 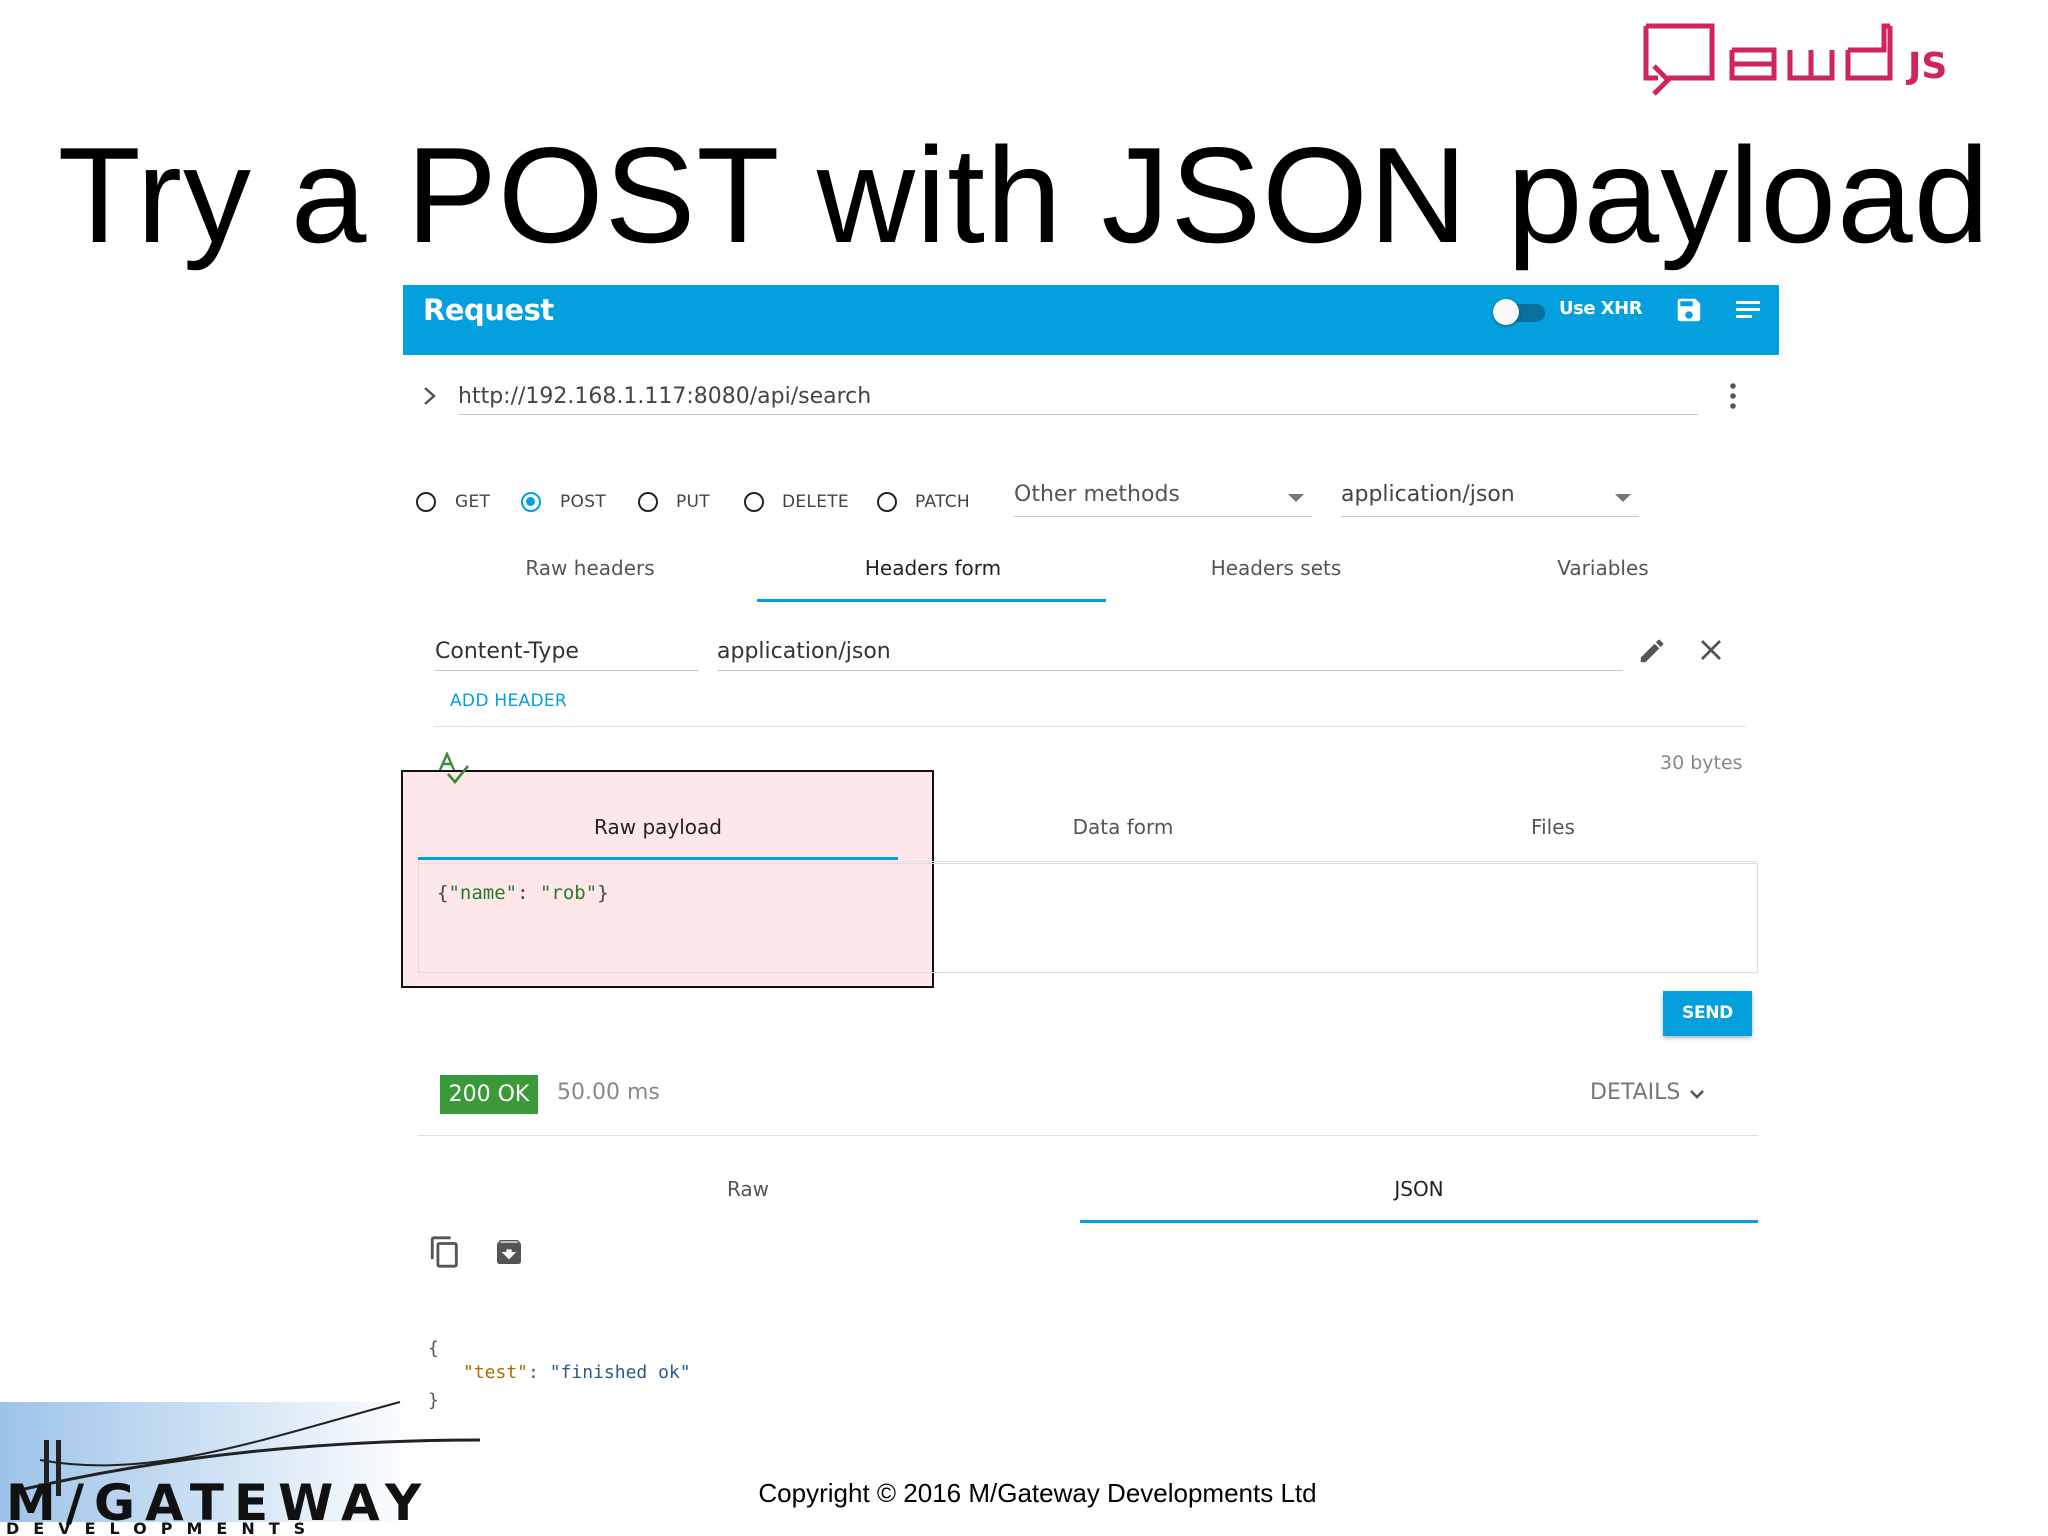 What do you see at coordinates (531, 502) in the screenshot?
I see `radio-post` at bounding box center [531, 502].